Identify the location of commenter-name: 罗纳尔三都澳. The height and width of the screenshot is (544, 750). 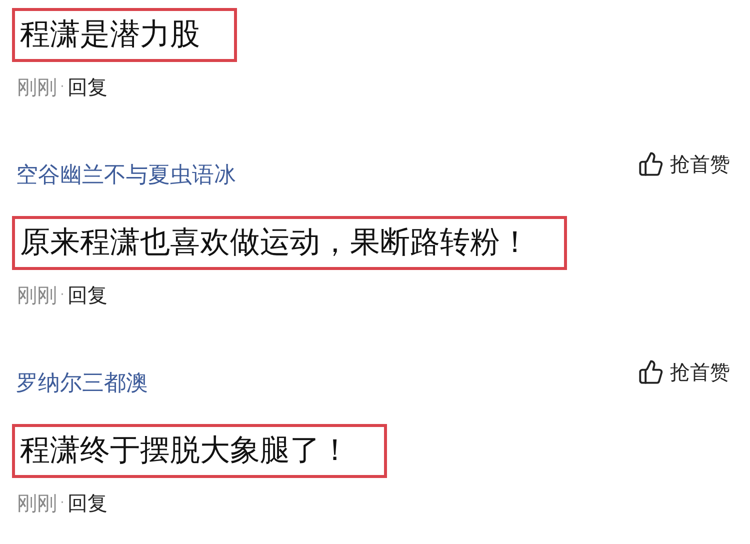
(82, 384).